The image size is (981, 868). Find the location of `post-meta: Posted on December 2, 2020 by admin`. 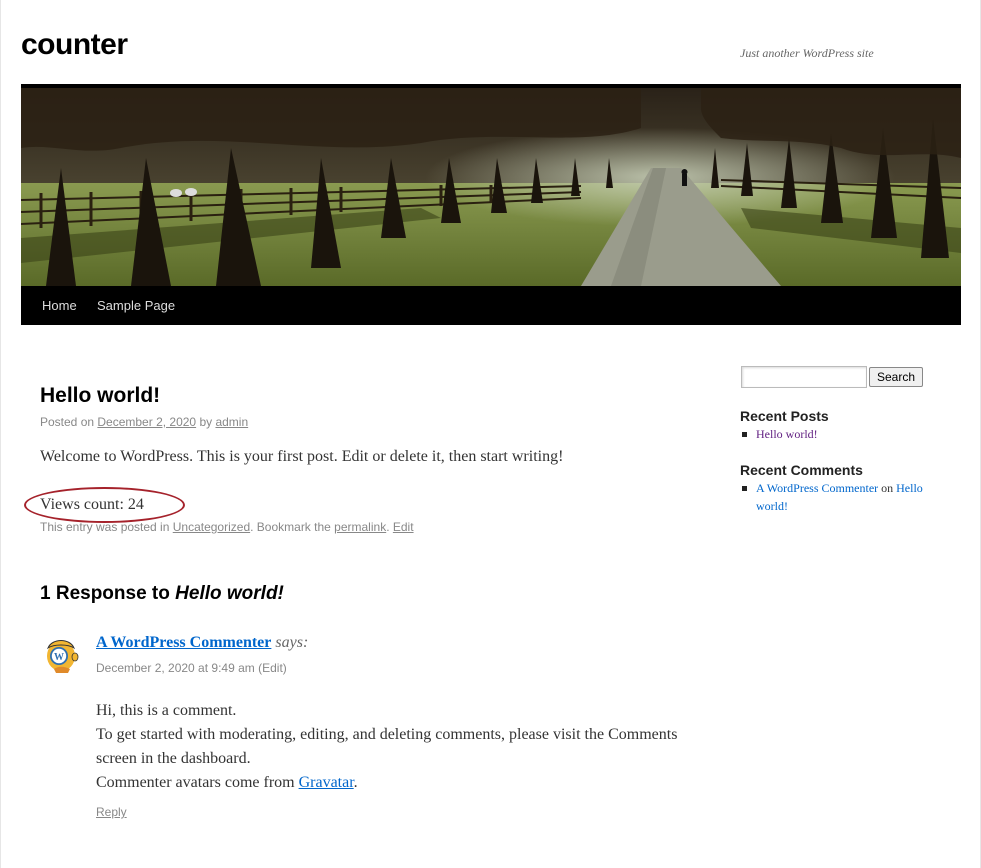

post-meta: Posted on December 2, 2020 by admin is located at coordinates (144, 422).